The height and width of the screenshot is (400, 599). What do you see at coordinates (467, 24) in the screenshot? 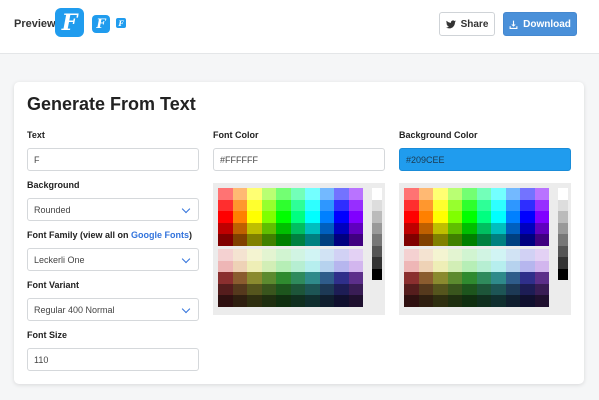
I see `share-button: Share` at bounding box center [467, 24].